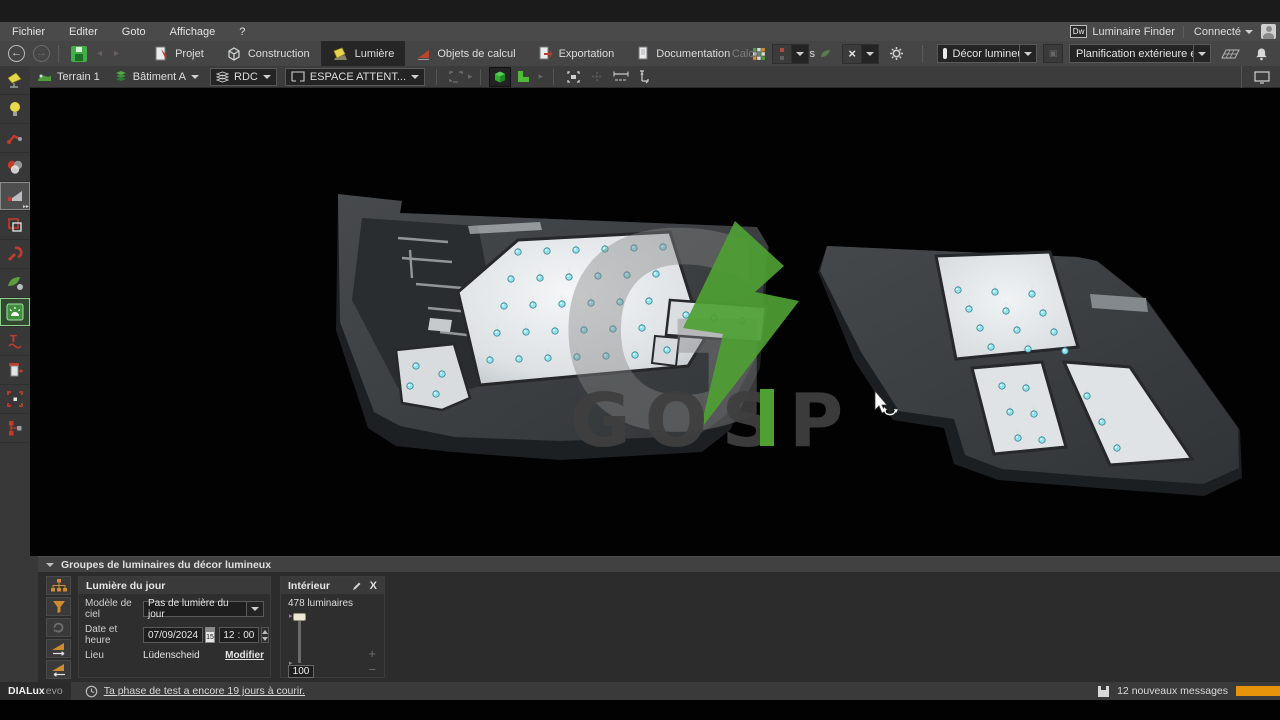 The image size is (1280, 720). I want to click on slider-thumb, so click(299, 617).